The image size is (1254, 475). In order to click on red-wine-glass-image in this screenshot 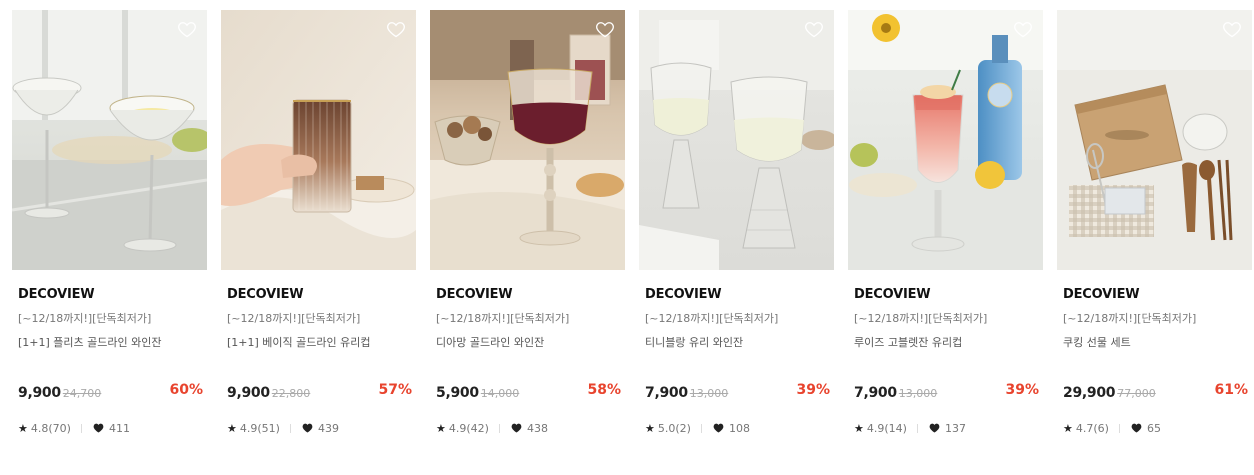, I will do `click(527, 140)`.